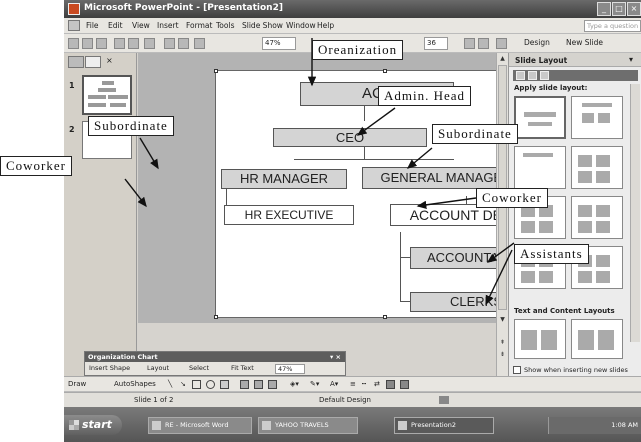 The width and height of the screenshot is (641, 442). What do you see at coordinates (597, 117) in the screenshot?
I see `layout-title-content` at bounding box center [597, 117].